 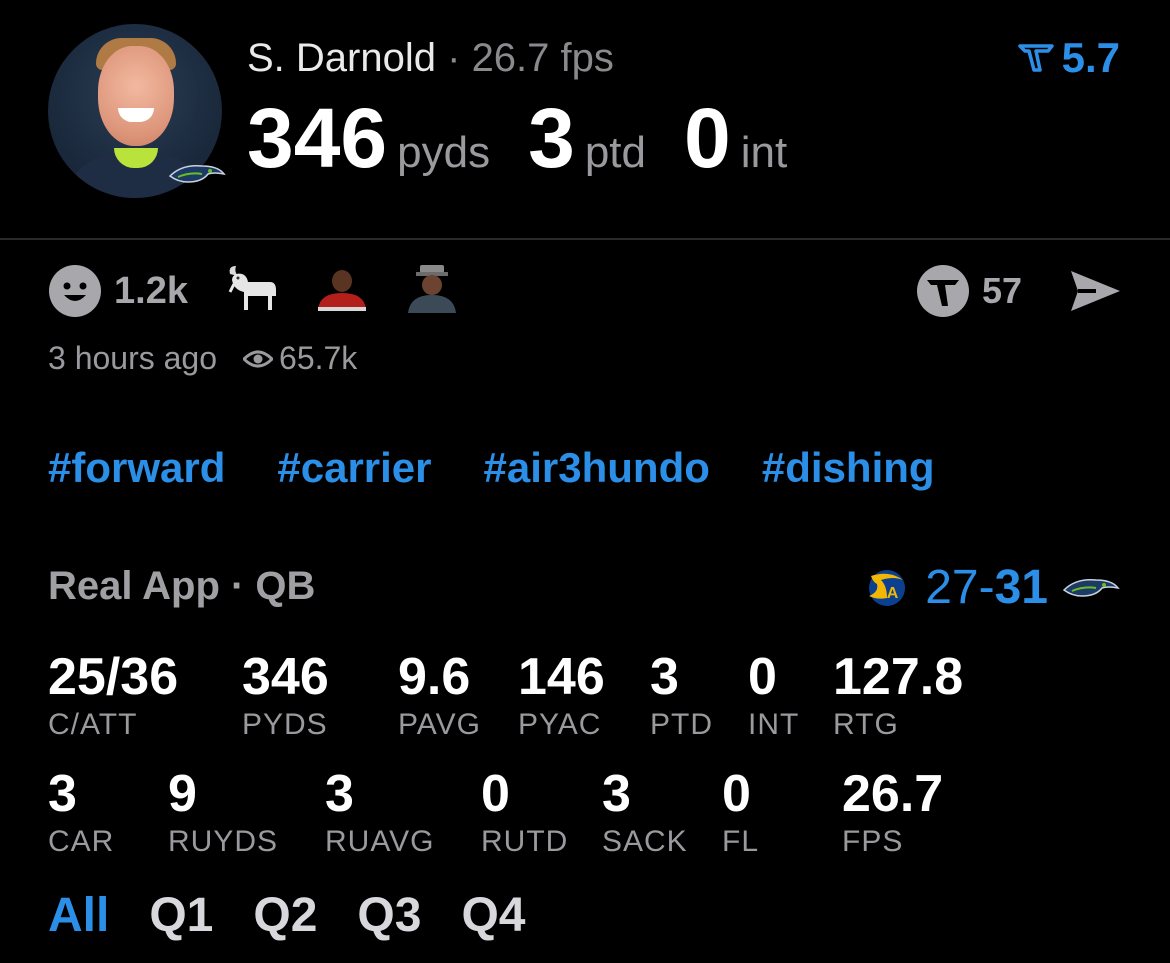 What do you see at coordinates (285, 724) in the screenshot?
I see `stat-label: PYDS` at bounding box center [285, 724].